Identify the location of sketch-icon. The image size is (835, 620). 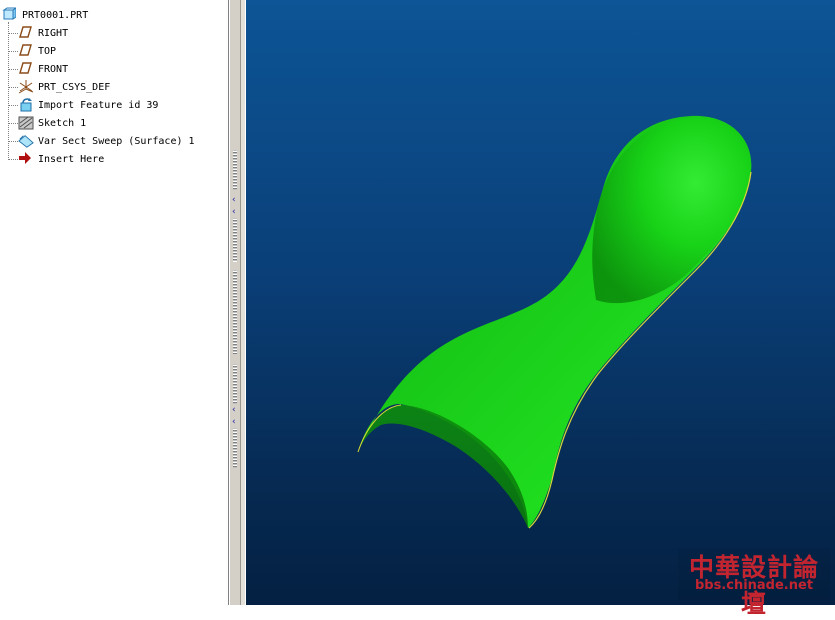
(26, 123).